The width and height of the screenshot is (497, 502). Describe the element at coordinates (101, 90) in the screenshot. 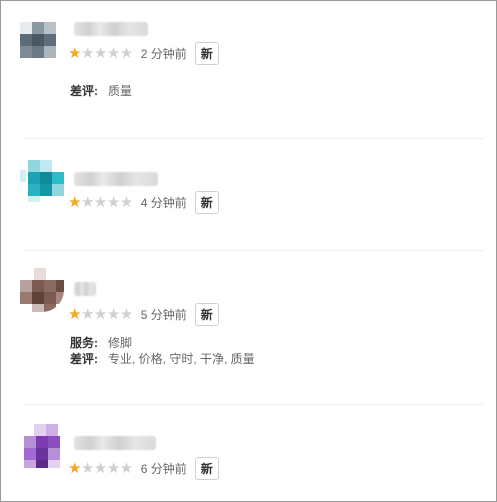

I see `review-detail: 差评: 质量` at that location.